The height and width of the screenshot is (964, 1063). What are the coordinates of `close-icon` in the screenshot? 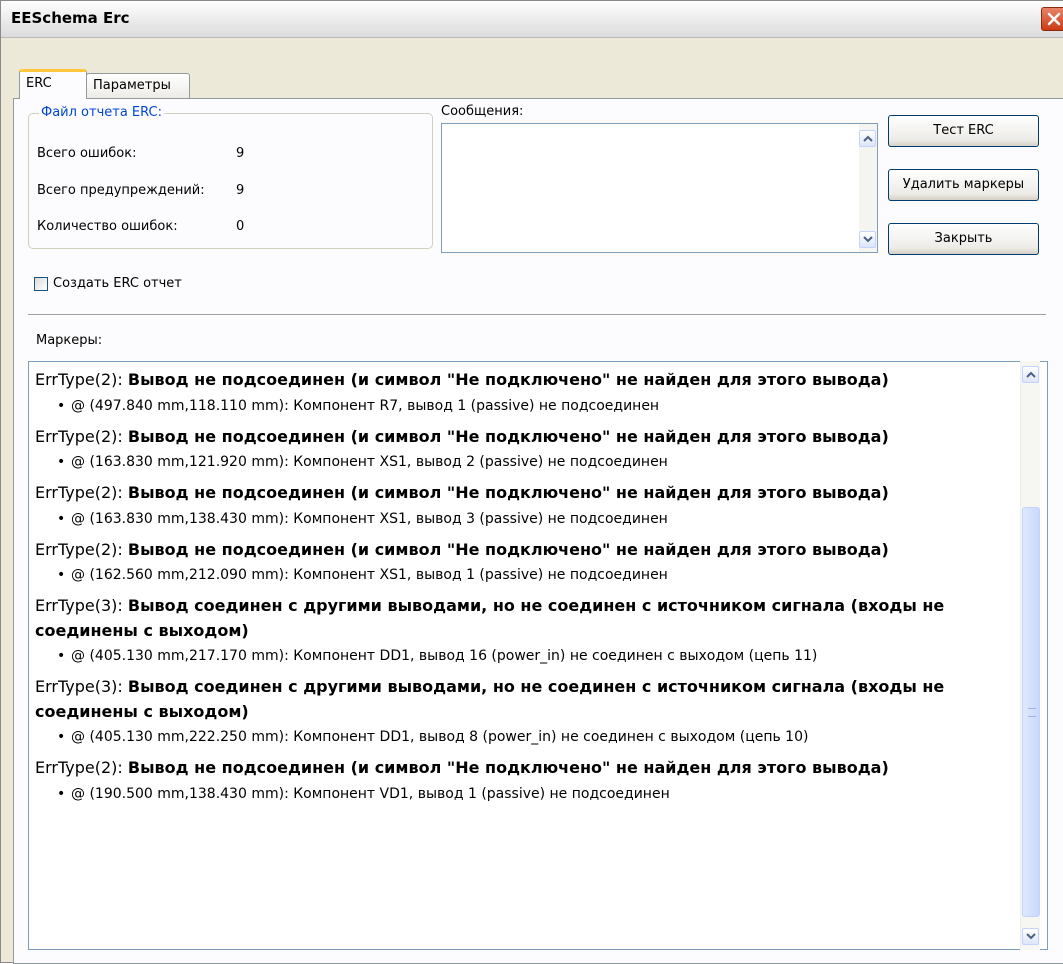 It's located at (1054, 19).